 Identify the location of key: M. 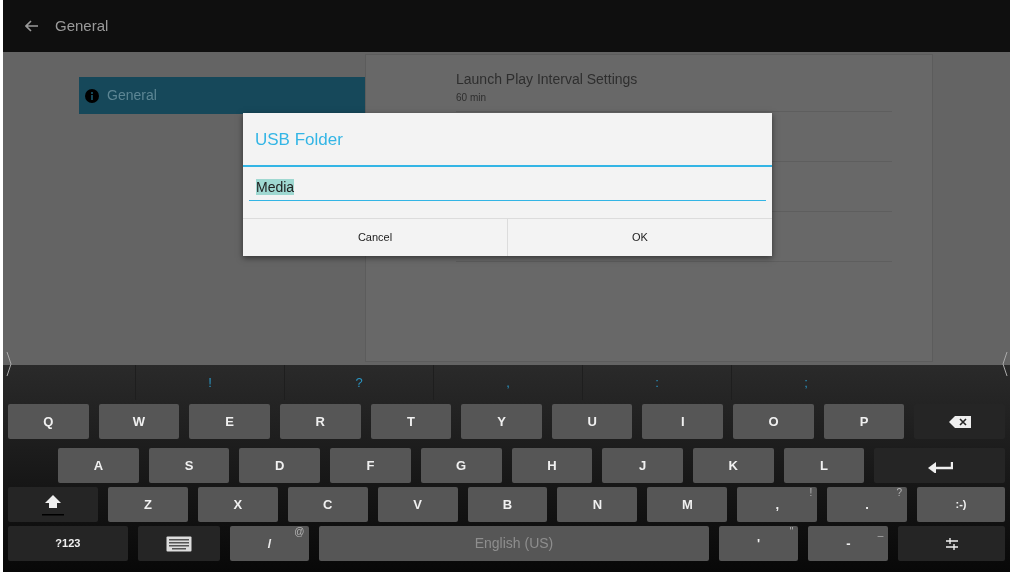
(687, 504).